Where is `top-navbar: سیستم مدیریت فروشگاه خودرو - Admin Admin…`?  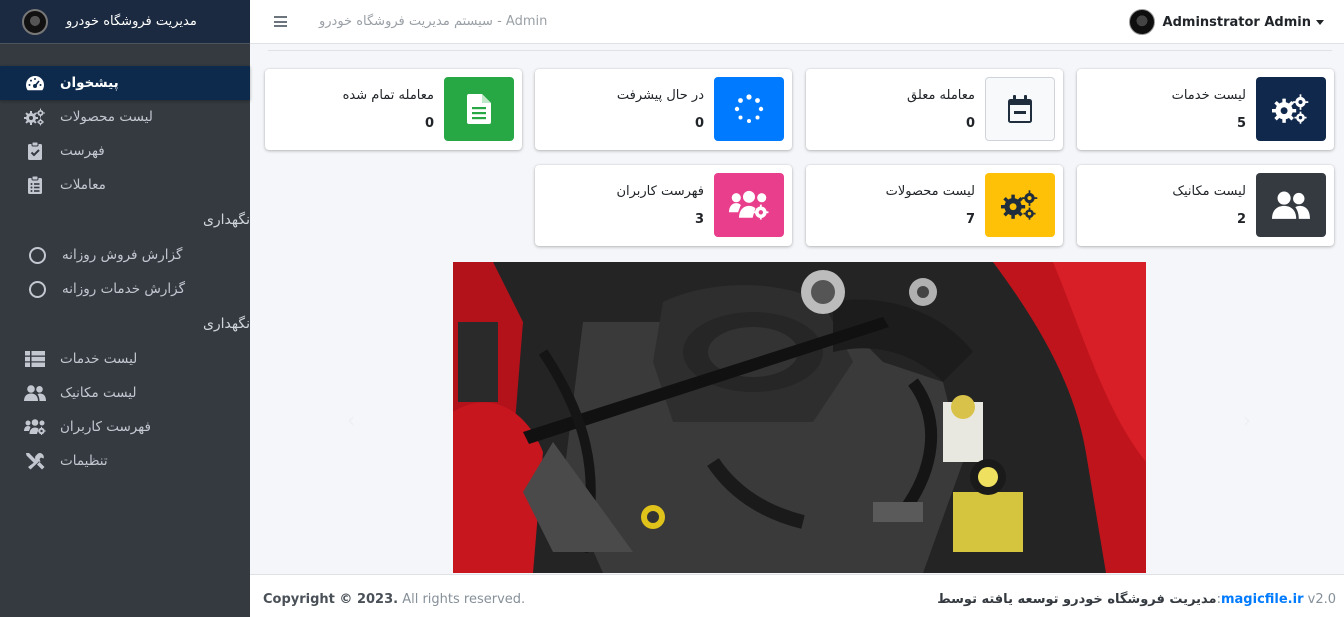 top-navbar: سیستم مدیریت فروشگاه خودرو - Admin Admin… is located at coordinates (797, 22).